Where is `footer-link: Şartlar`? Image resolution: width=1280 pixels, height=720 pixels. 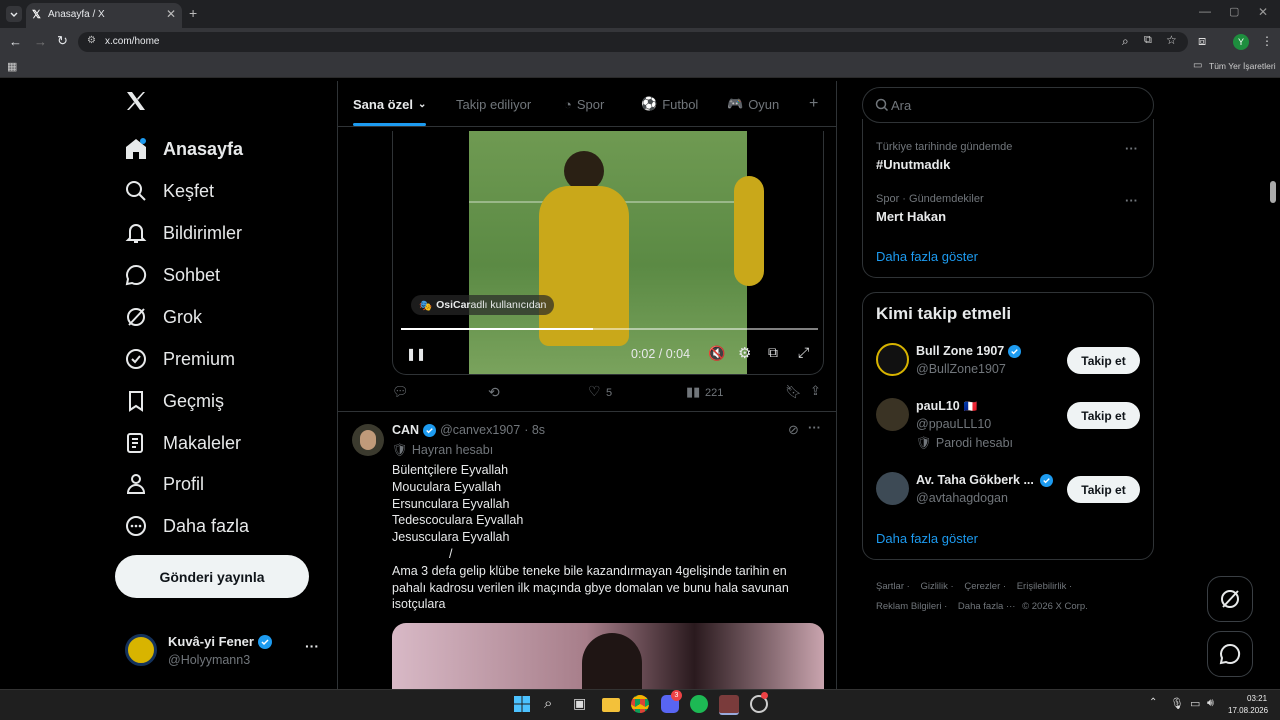
footer-link: Şartlar is located at coordinates (890, 586).